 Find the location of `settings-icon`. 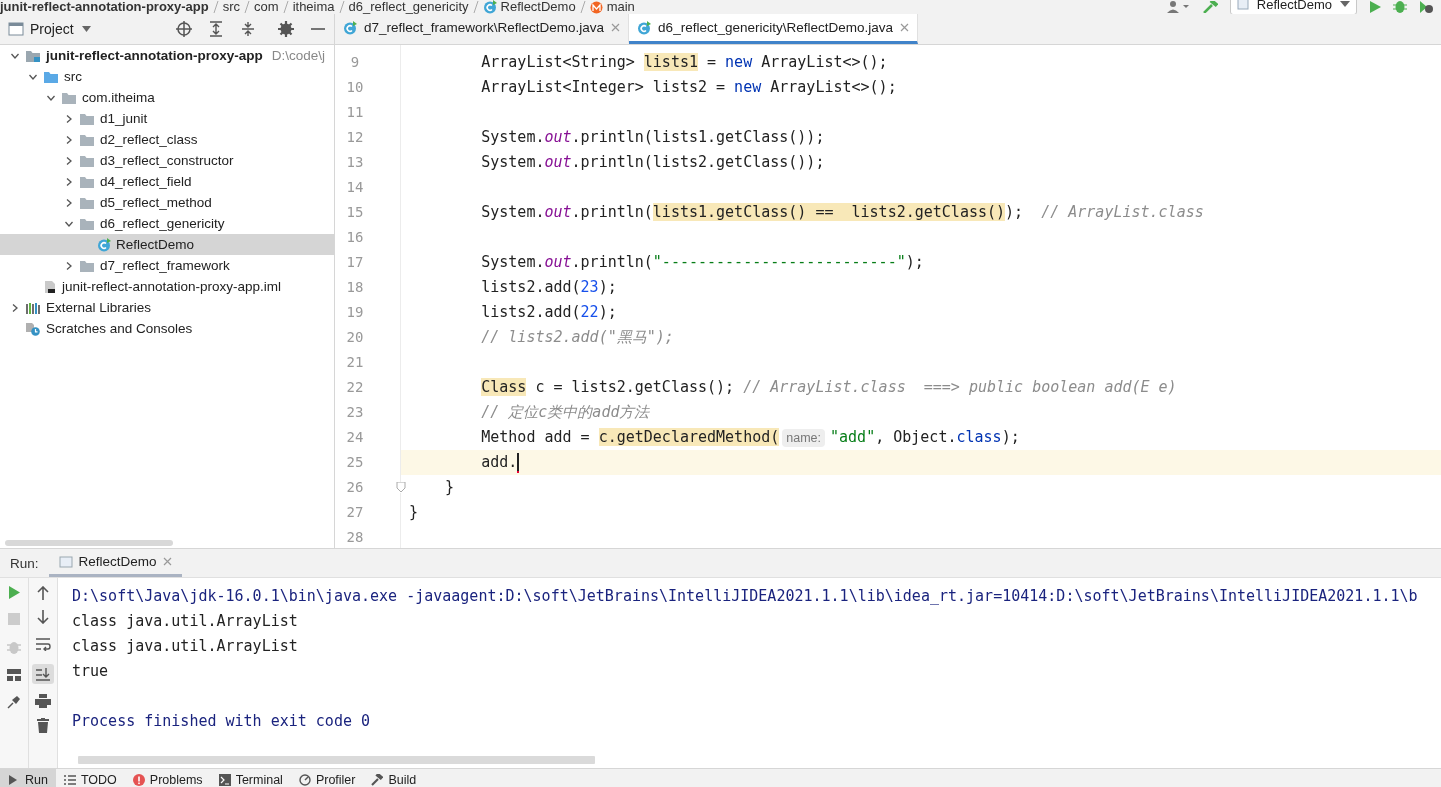

settings-icon is located at coordinates (286, 29).